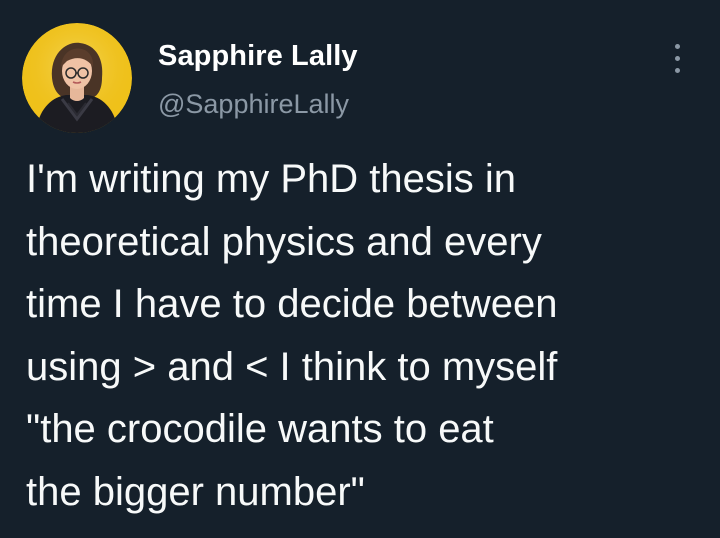 This screenshot has height=538, width=720. I want to click on tweet-text-line: using > and < I think to myself, so click(292, 366).